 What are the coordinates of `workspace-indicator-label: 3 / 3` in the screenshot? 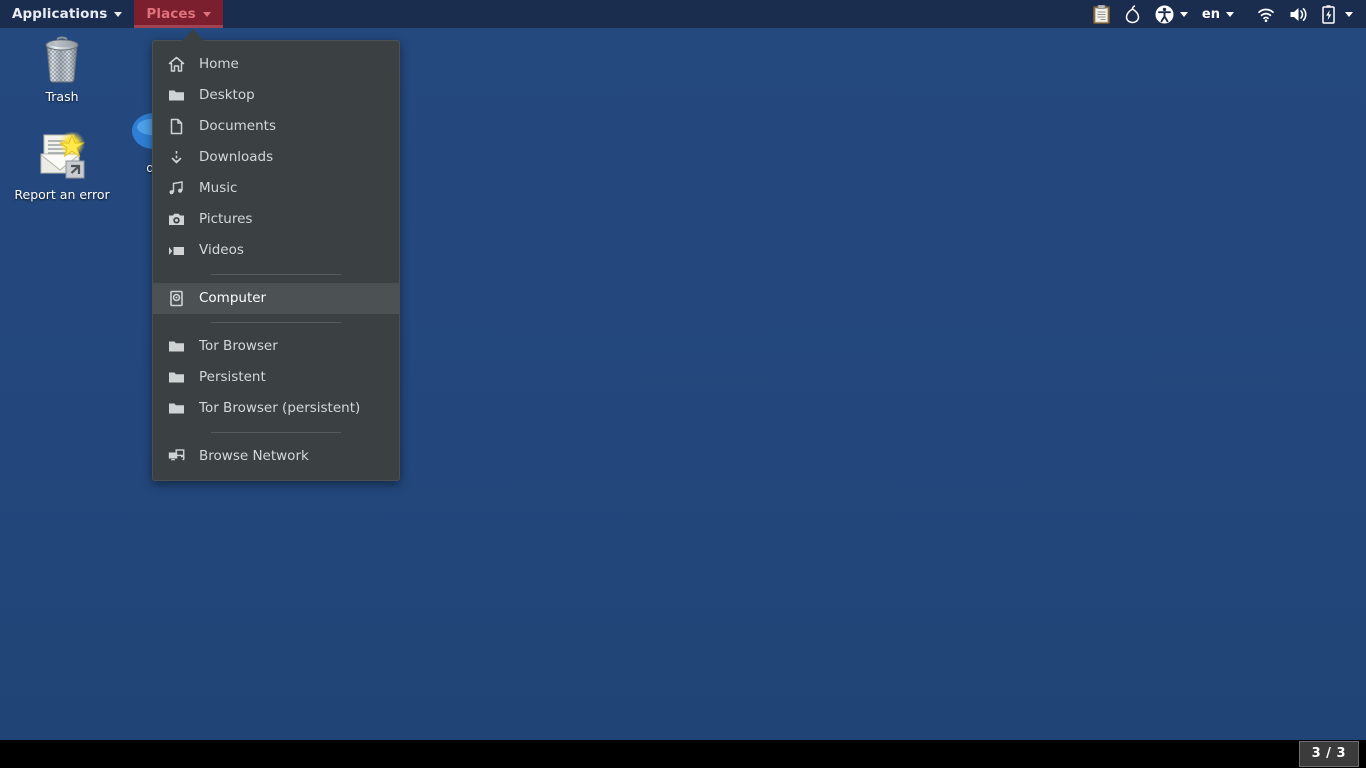 It's located at (1328, 753).